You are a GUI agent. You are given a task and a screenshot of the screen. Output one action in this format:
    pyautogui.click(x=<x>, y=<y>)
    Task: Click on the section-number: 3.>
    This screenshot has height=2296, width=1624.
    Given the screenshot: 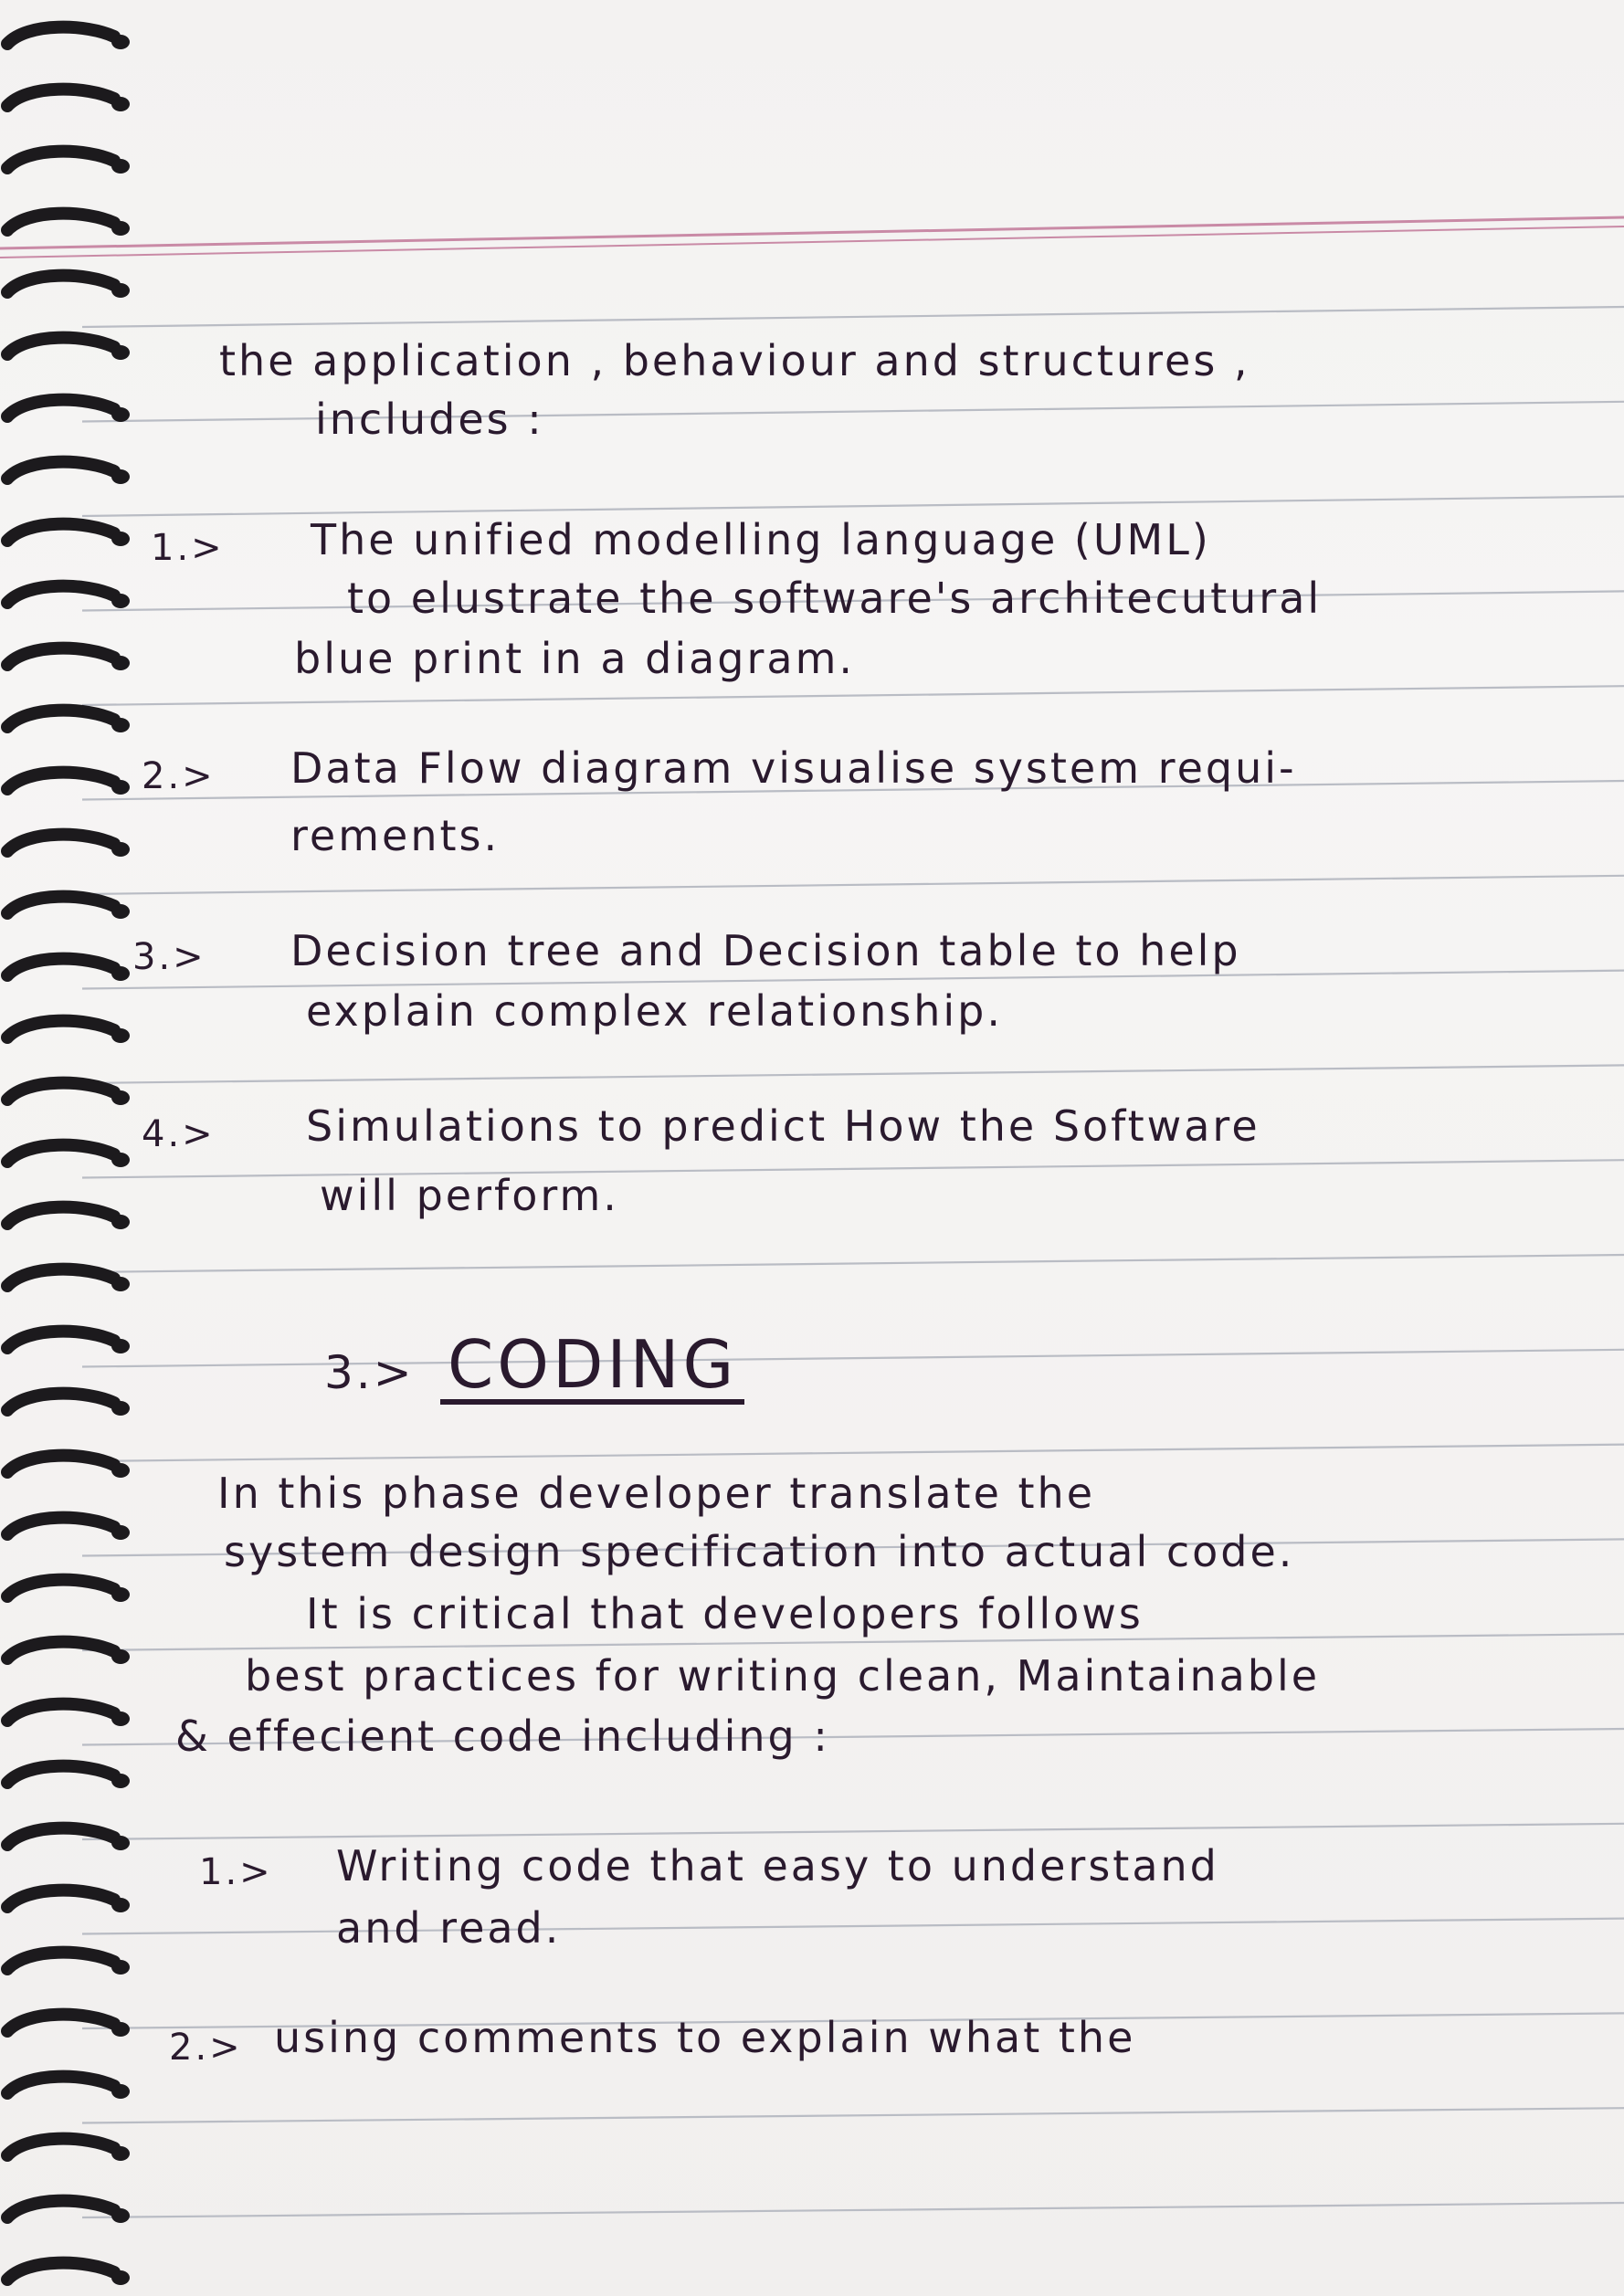 What is the action you would take?
    pyautogui.click(x=369, y=1372)
    